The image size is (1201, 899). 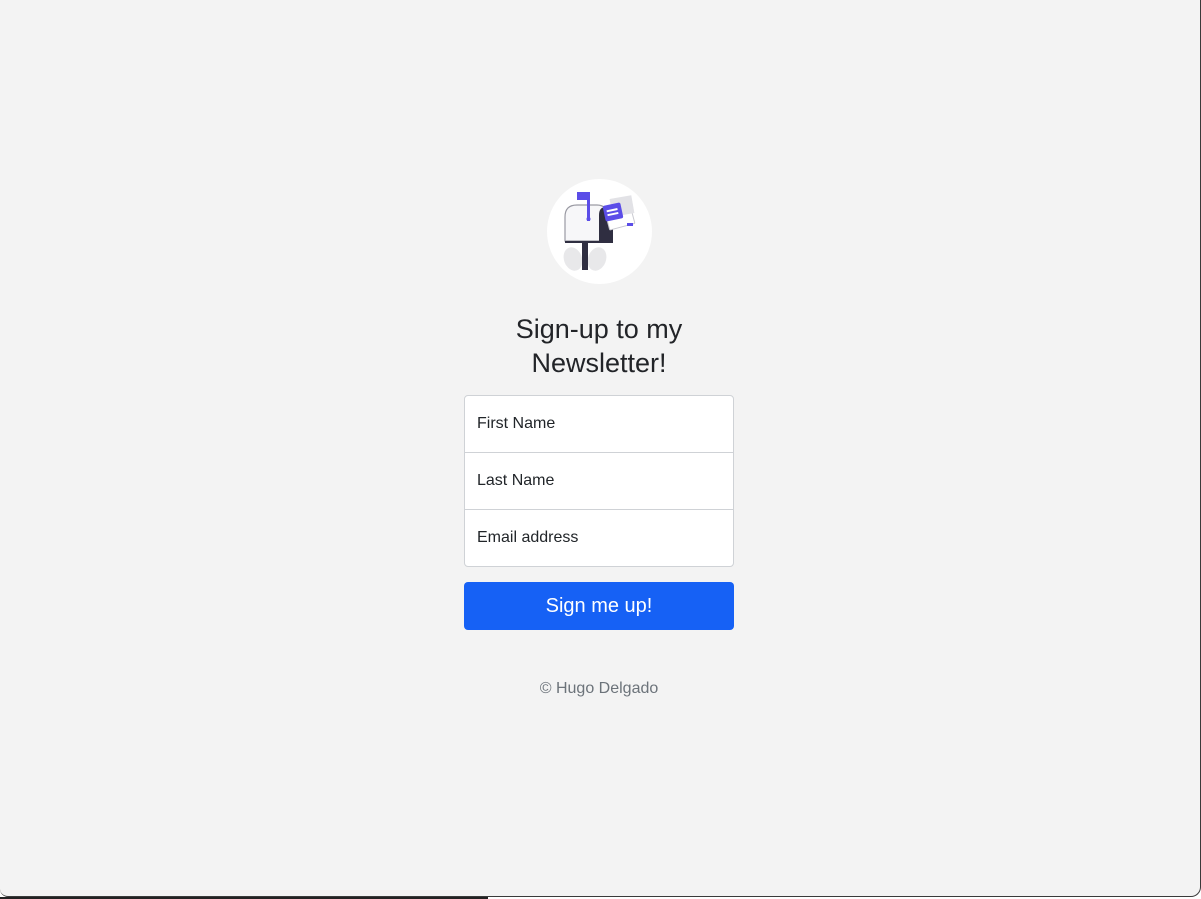 I want to click on last-name-field, so click(x=599, y=481).